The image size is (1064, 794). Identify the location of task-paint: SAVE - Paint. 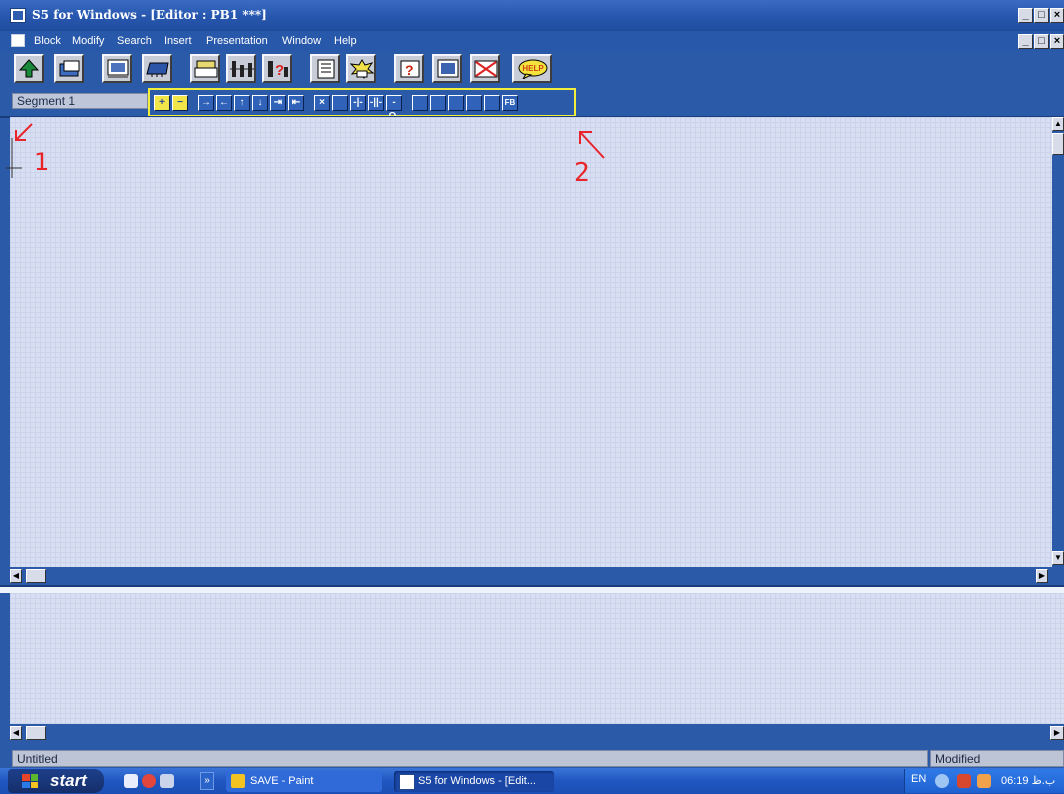
(304, 781).